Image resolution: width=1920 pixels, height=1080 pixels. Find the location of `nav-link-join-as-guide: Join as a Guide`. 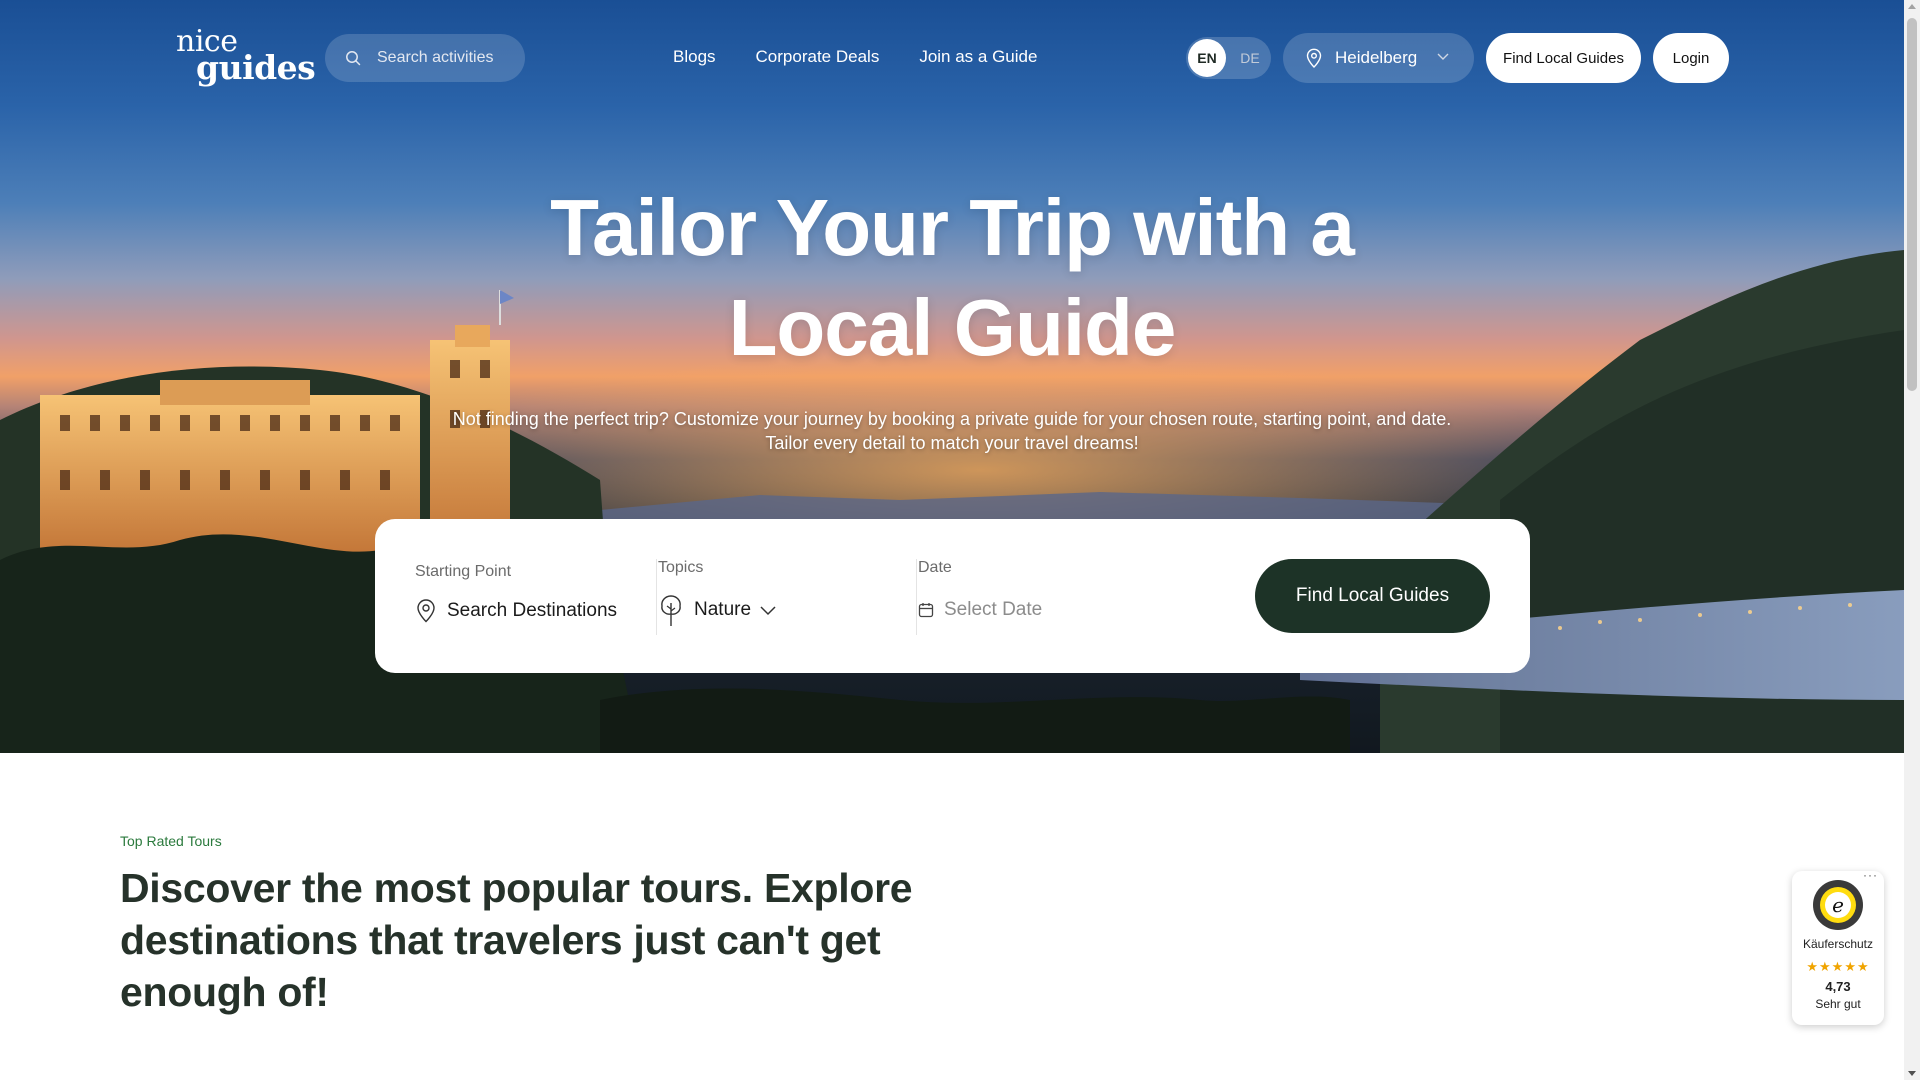

nav-link-join-as-guide: Join as a Guide is located at coordinates (978, 57).